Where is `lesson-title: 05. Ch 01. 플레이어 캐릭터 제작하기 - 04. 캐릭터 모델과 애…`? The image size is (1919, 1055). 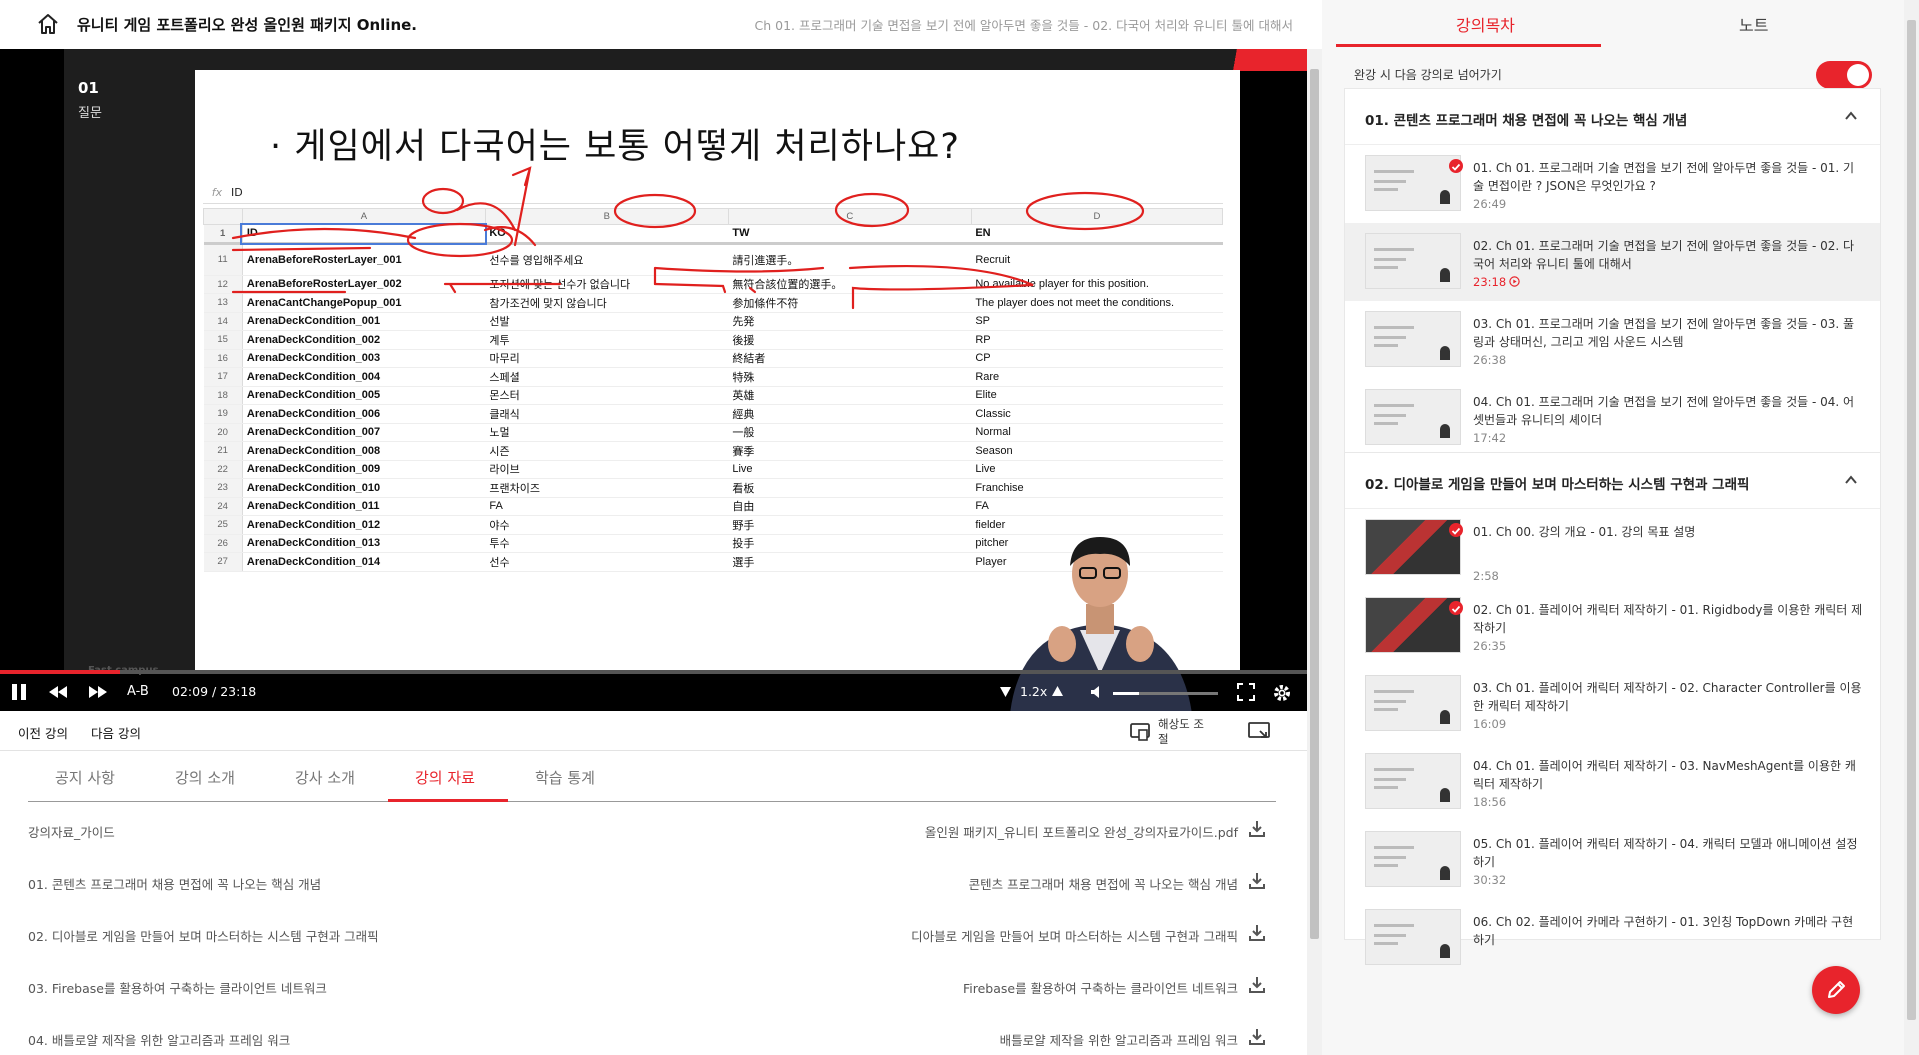 lesson-title: 05. Ch 01. 플레이어 캐릭터 제작하기 - 04. 캐릭터 모델과 애… is located at coordinates (1665, 853).